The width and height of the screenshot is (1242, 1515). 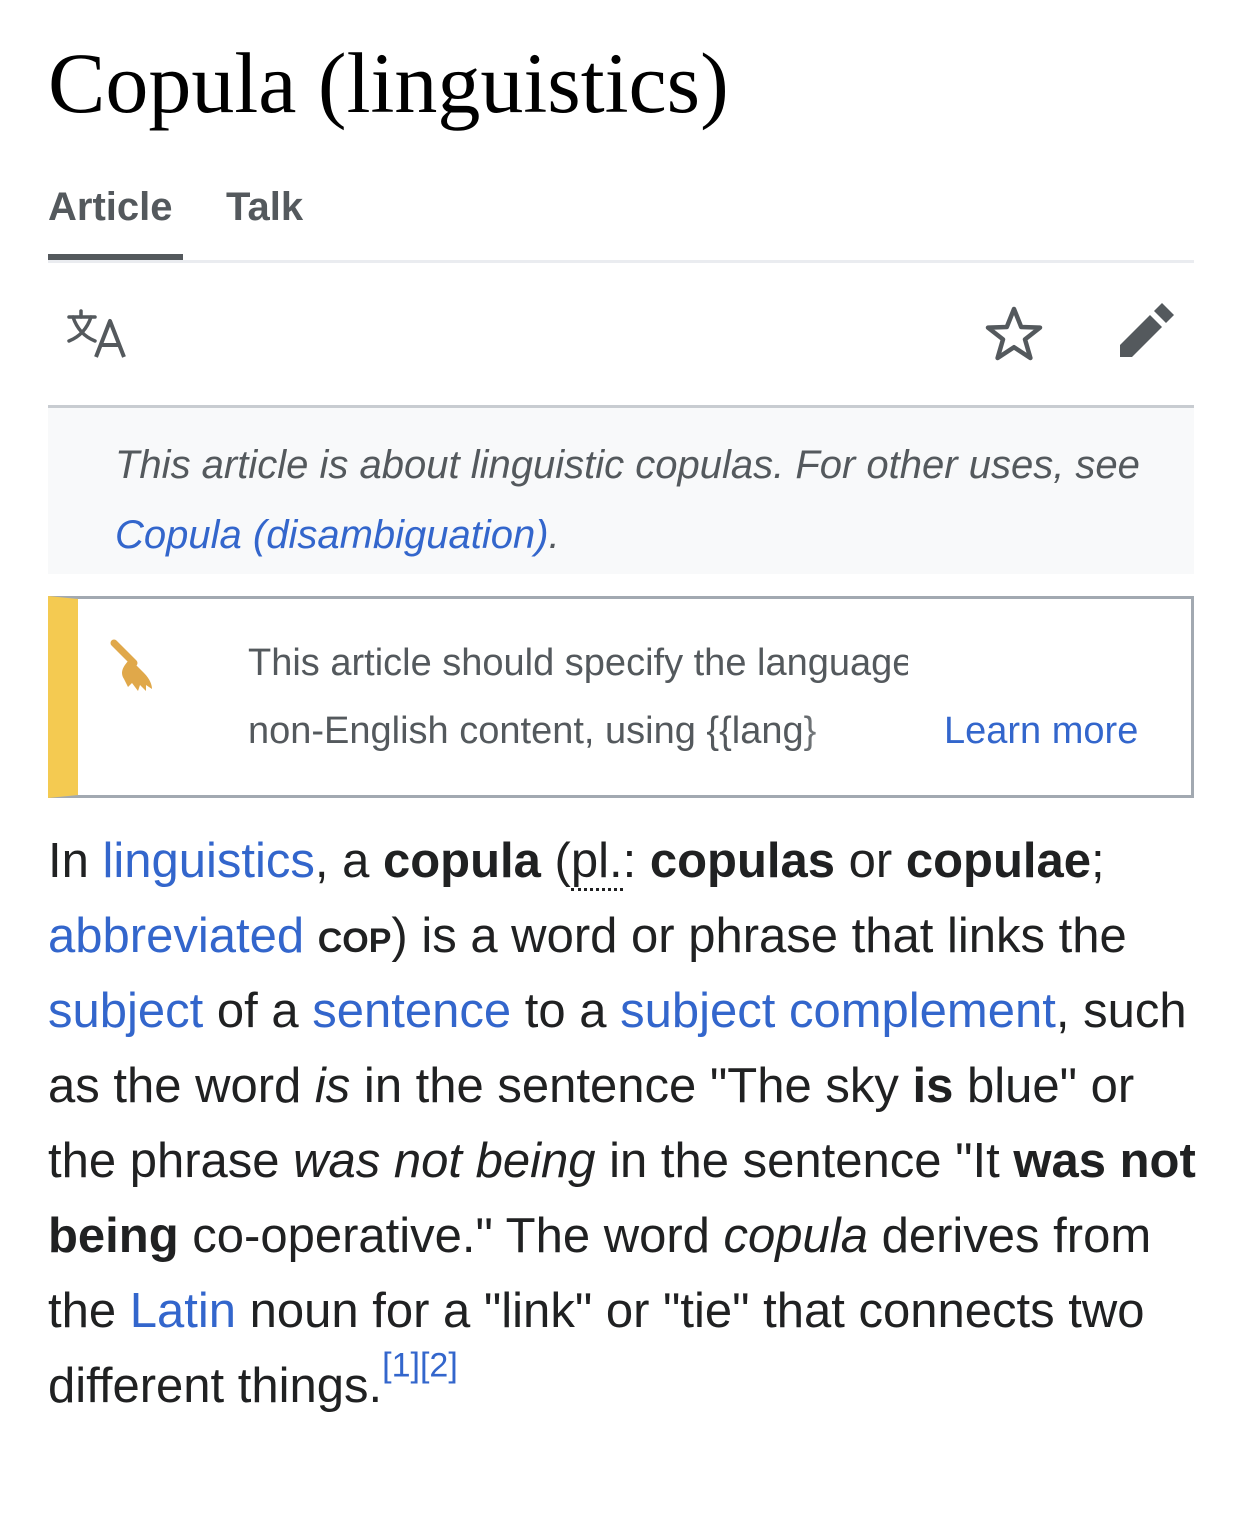 What do you see at coordinates (401, 1366) in the screenshot?
I see `reference-1: [1]` at bounding box center [401, 1366].